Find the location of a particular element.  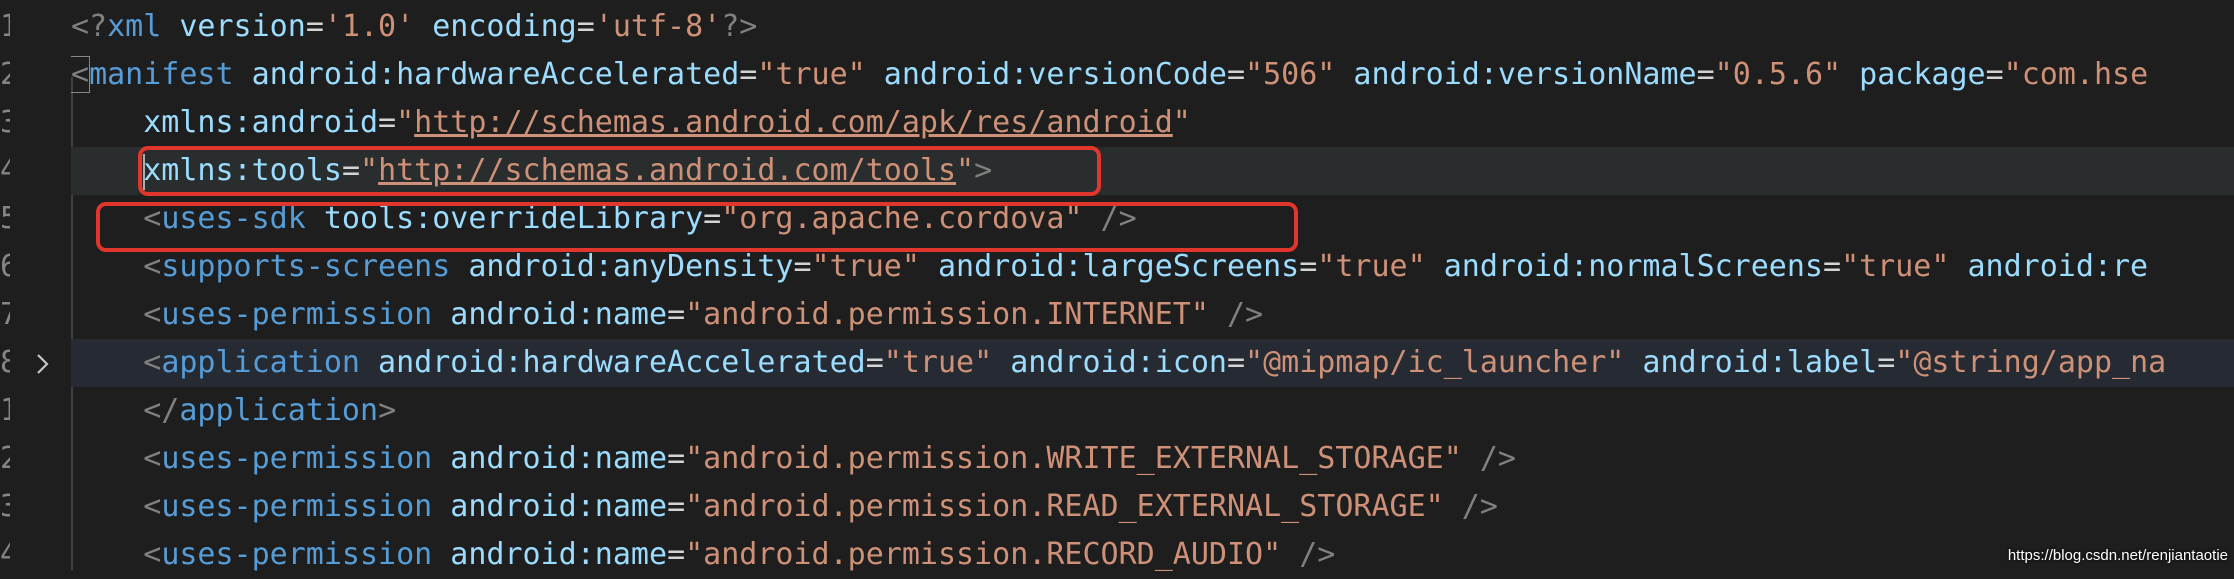

watermark: https://blog.csdn.net/renjiantaotie is located at coordinates (2117, 555).